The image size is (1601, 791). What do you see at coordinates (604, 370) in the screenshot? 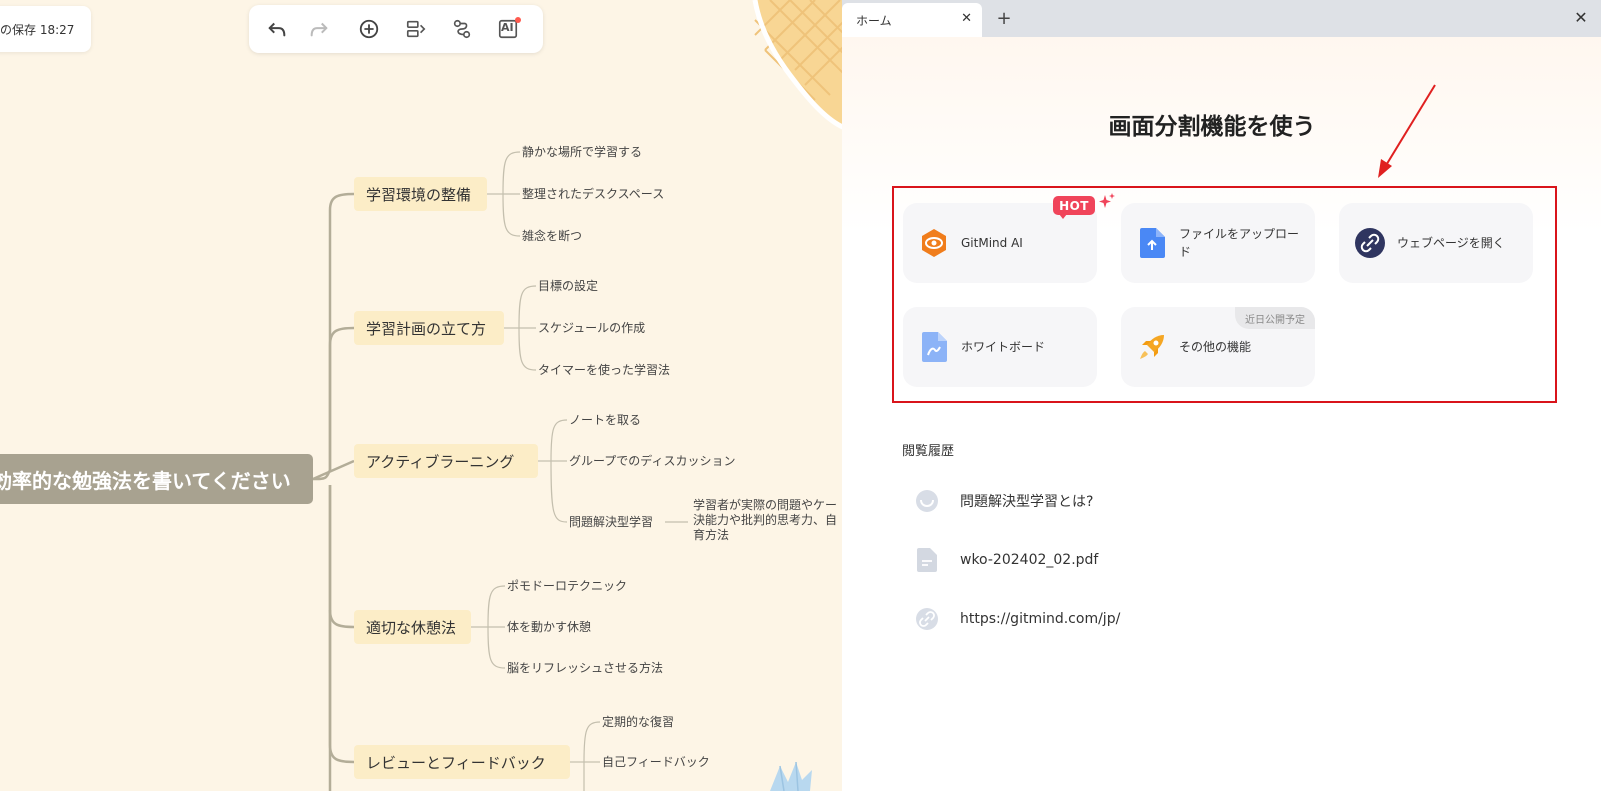
I see `leaf-node: タイマーを使った学習法` at bounding box center [604, 370].